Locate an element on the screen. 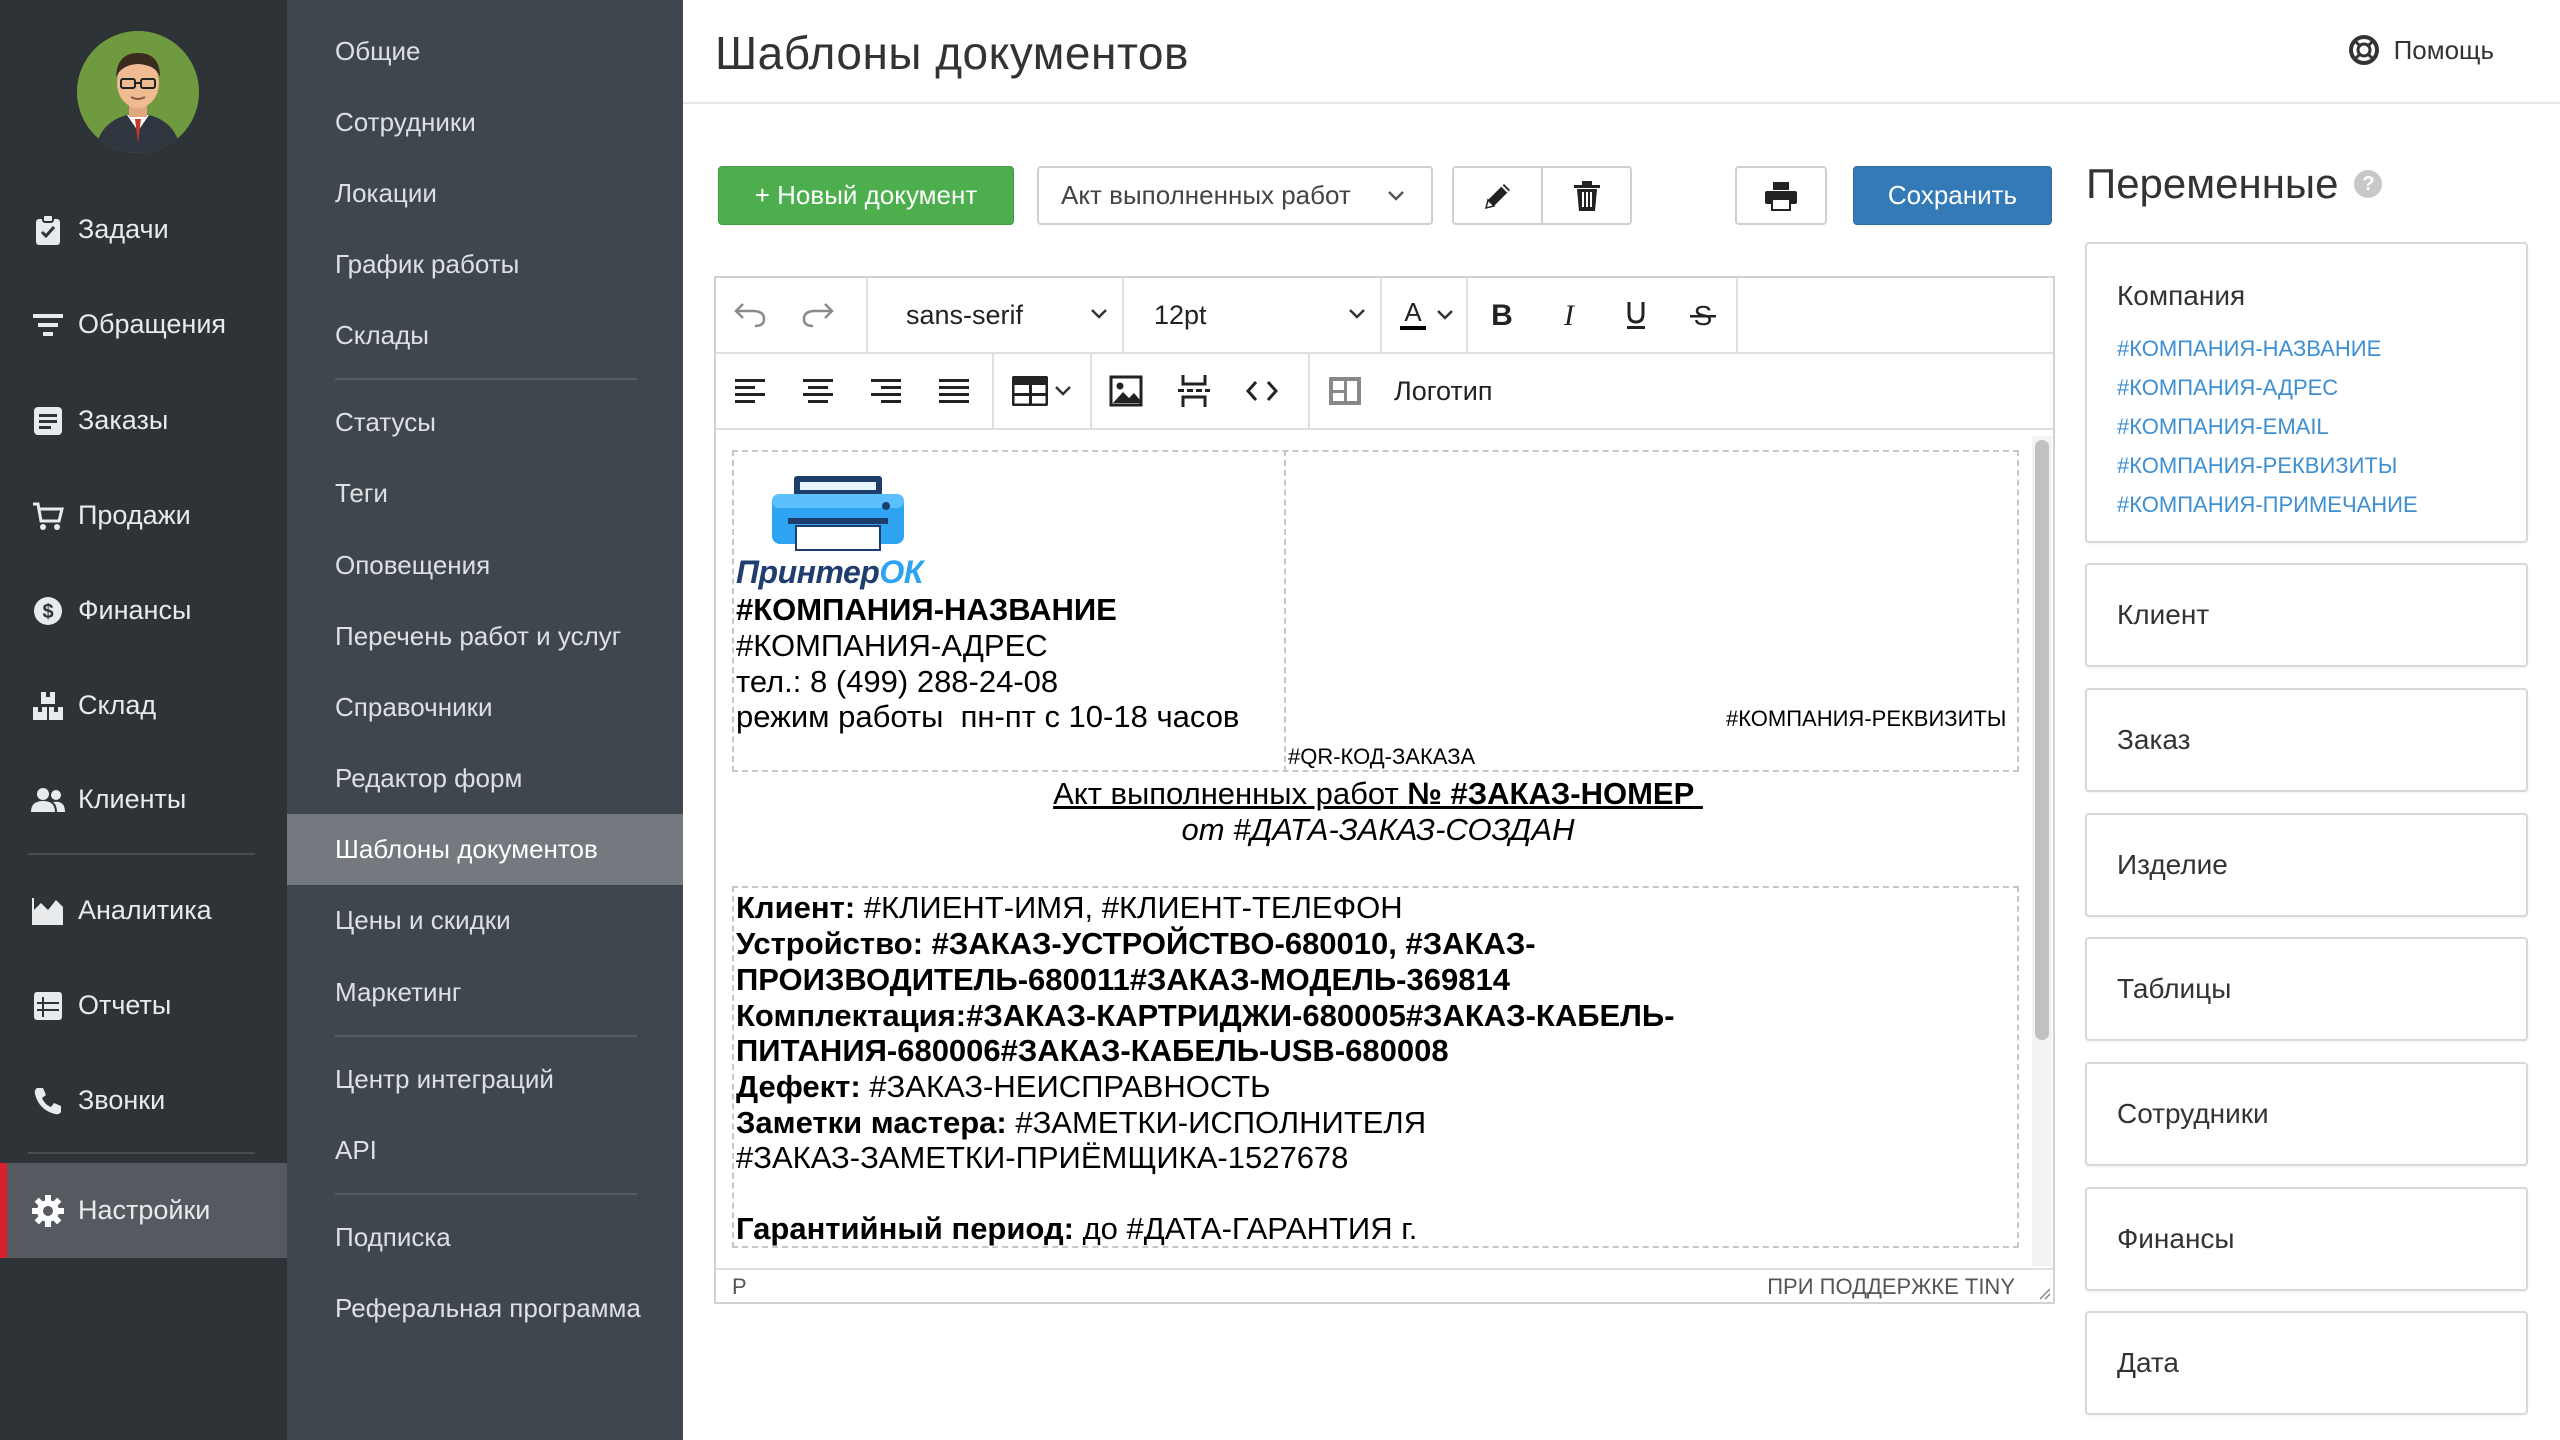  source-code-button is located at coordinates (1262, 391).